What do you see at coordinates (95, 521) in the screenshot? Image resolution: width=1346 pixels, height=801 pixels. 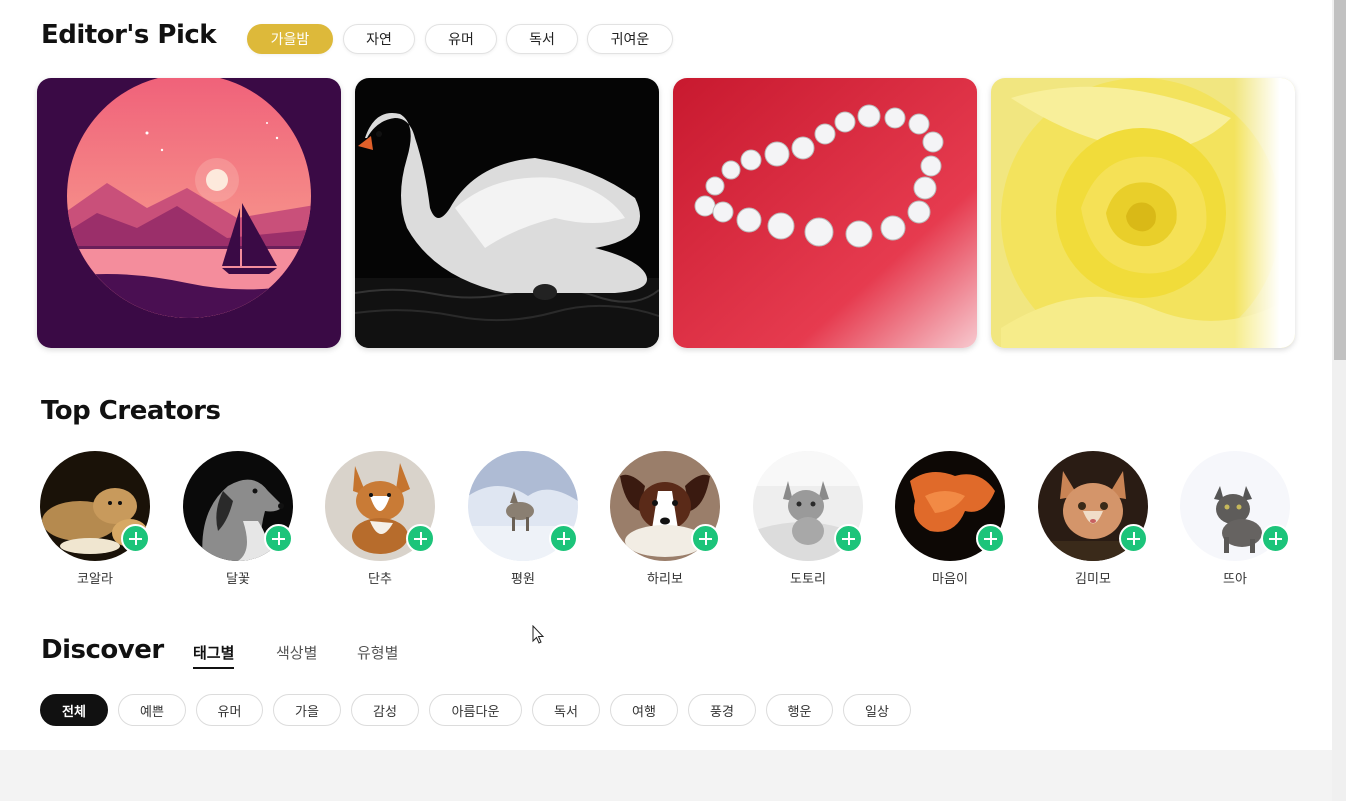 I see `creator-item: 코알라` at bounding box center [95, 521].